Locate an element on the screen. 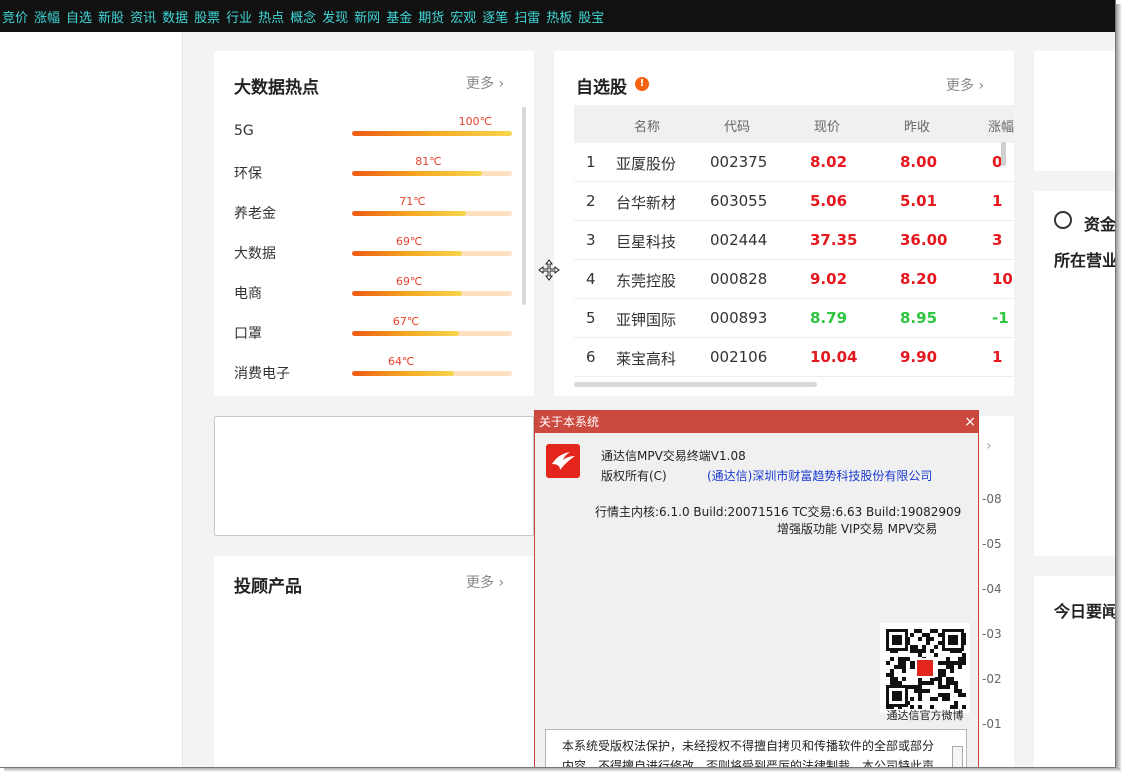 This screenshot has height=772, width=1124. stock-row: 6 莱宝高科 002106 10.04 9.90 1 is located at coordinates (794, 357).